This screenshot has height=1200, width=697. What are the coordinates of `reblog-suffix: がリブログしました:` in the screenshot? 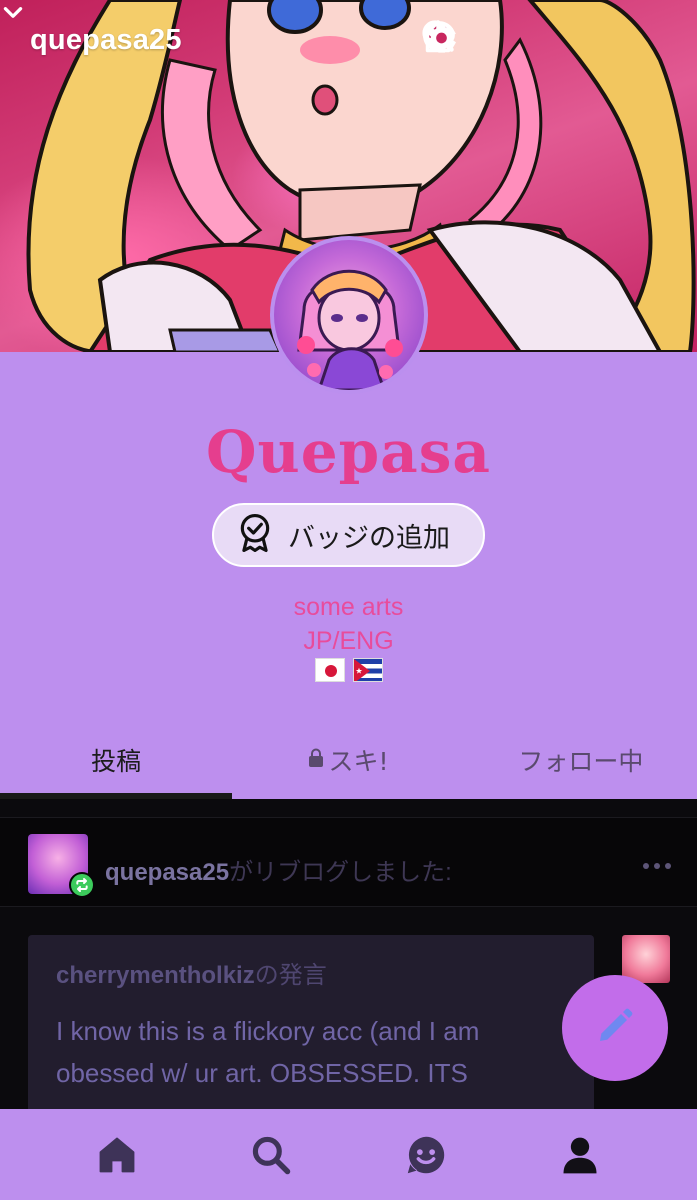 It's located at (340, 872).